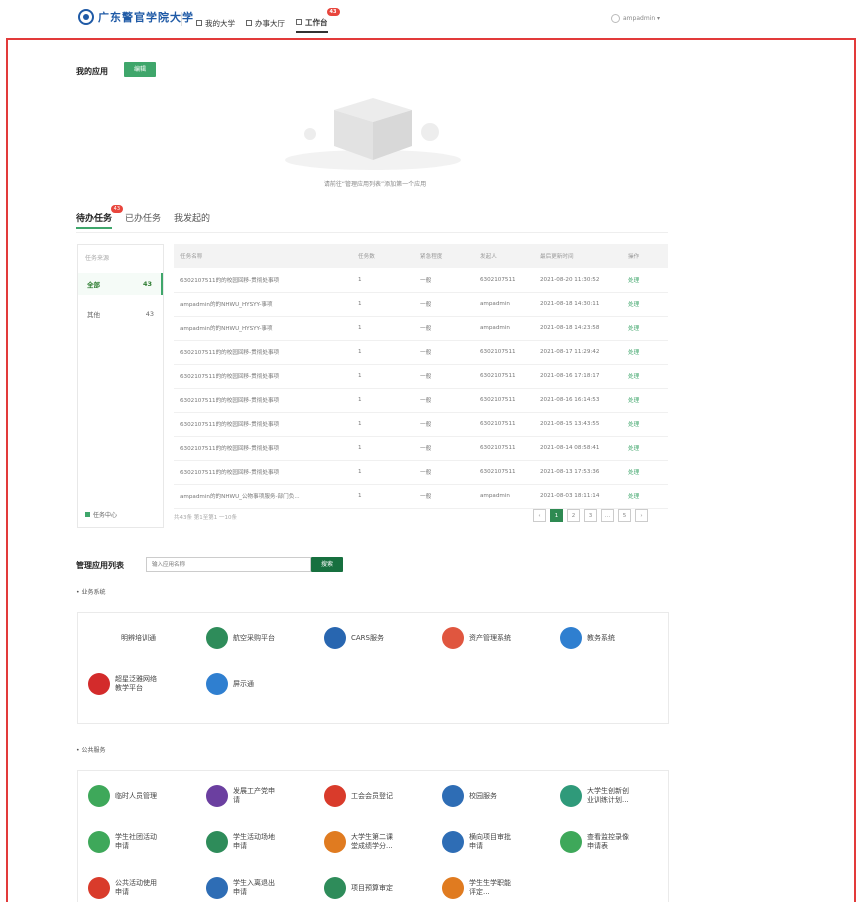  Describe the element at coordinates (87, 514) in the screenshot. I see `task-center-icon` at that location.